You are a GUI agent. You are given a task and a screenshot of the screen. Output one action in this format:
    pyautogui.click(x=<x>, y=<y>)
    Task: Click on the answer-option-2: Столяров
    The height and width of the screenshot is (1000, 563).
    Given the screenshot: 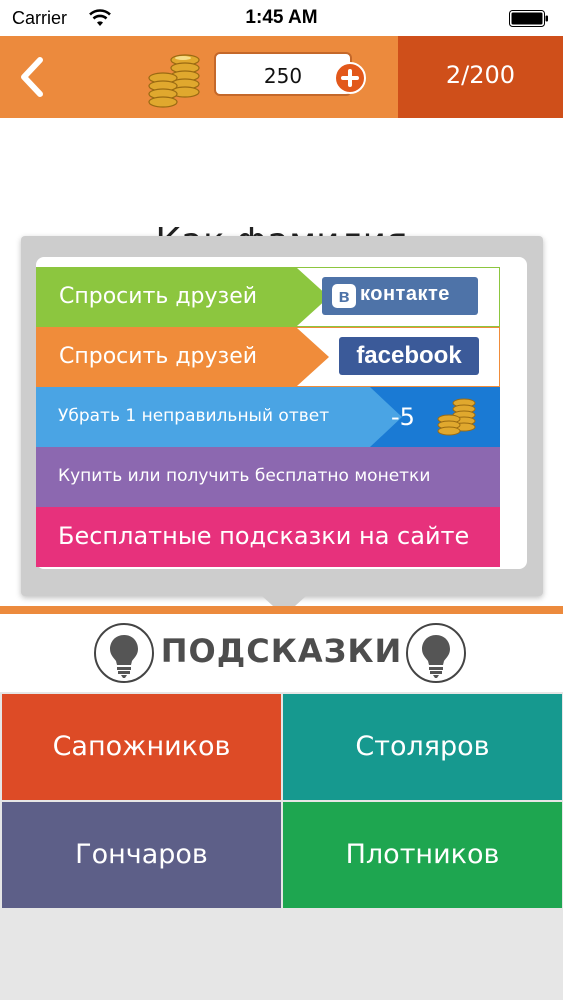 What is the action you would take?
    pyautogui.click(x=422, y=747)
    